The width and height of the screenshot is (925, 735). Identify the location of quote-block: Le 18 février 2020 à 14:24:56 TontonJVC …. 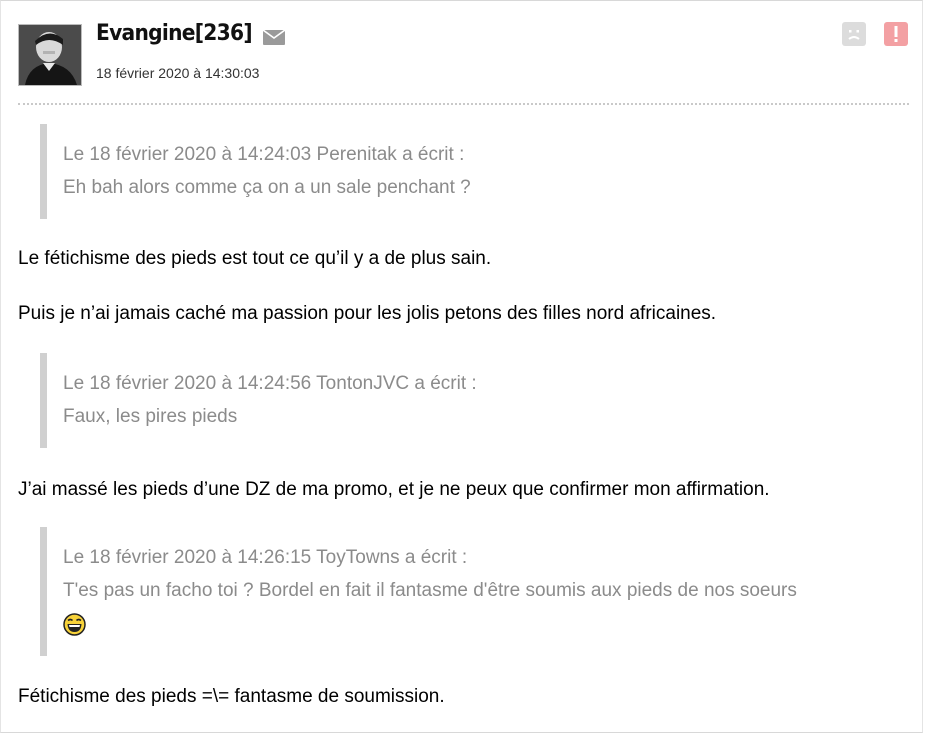
(470, 400).